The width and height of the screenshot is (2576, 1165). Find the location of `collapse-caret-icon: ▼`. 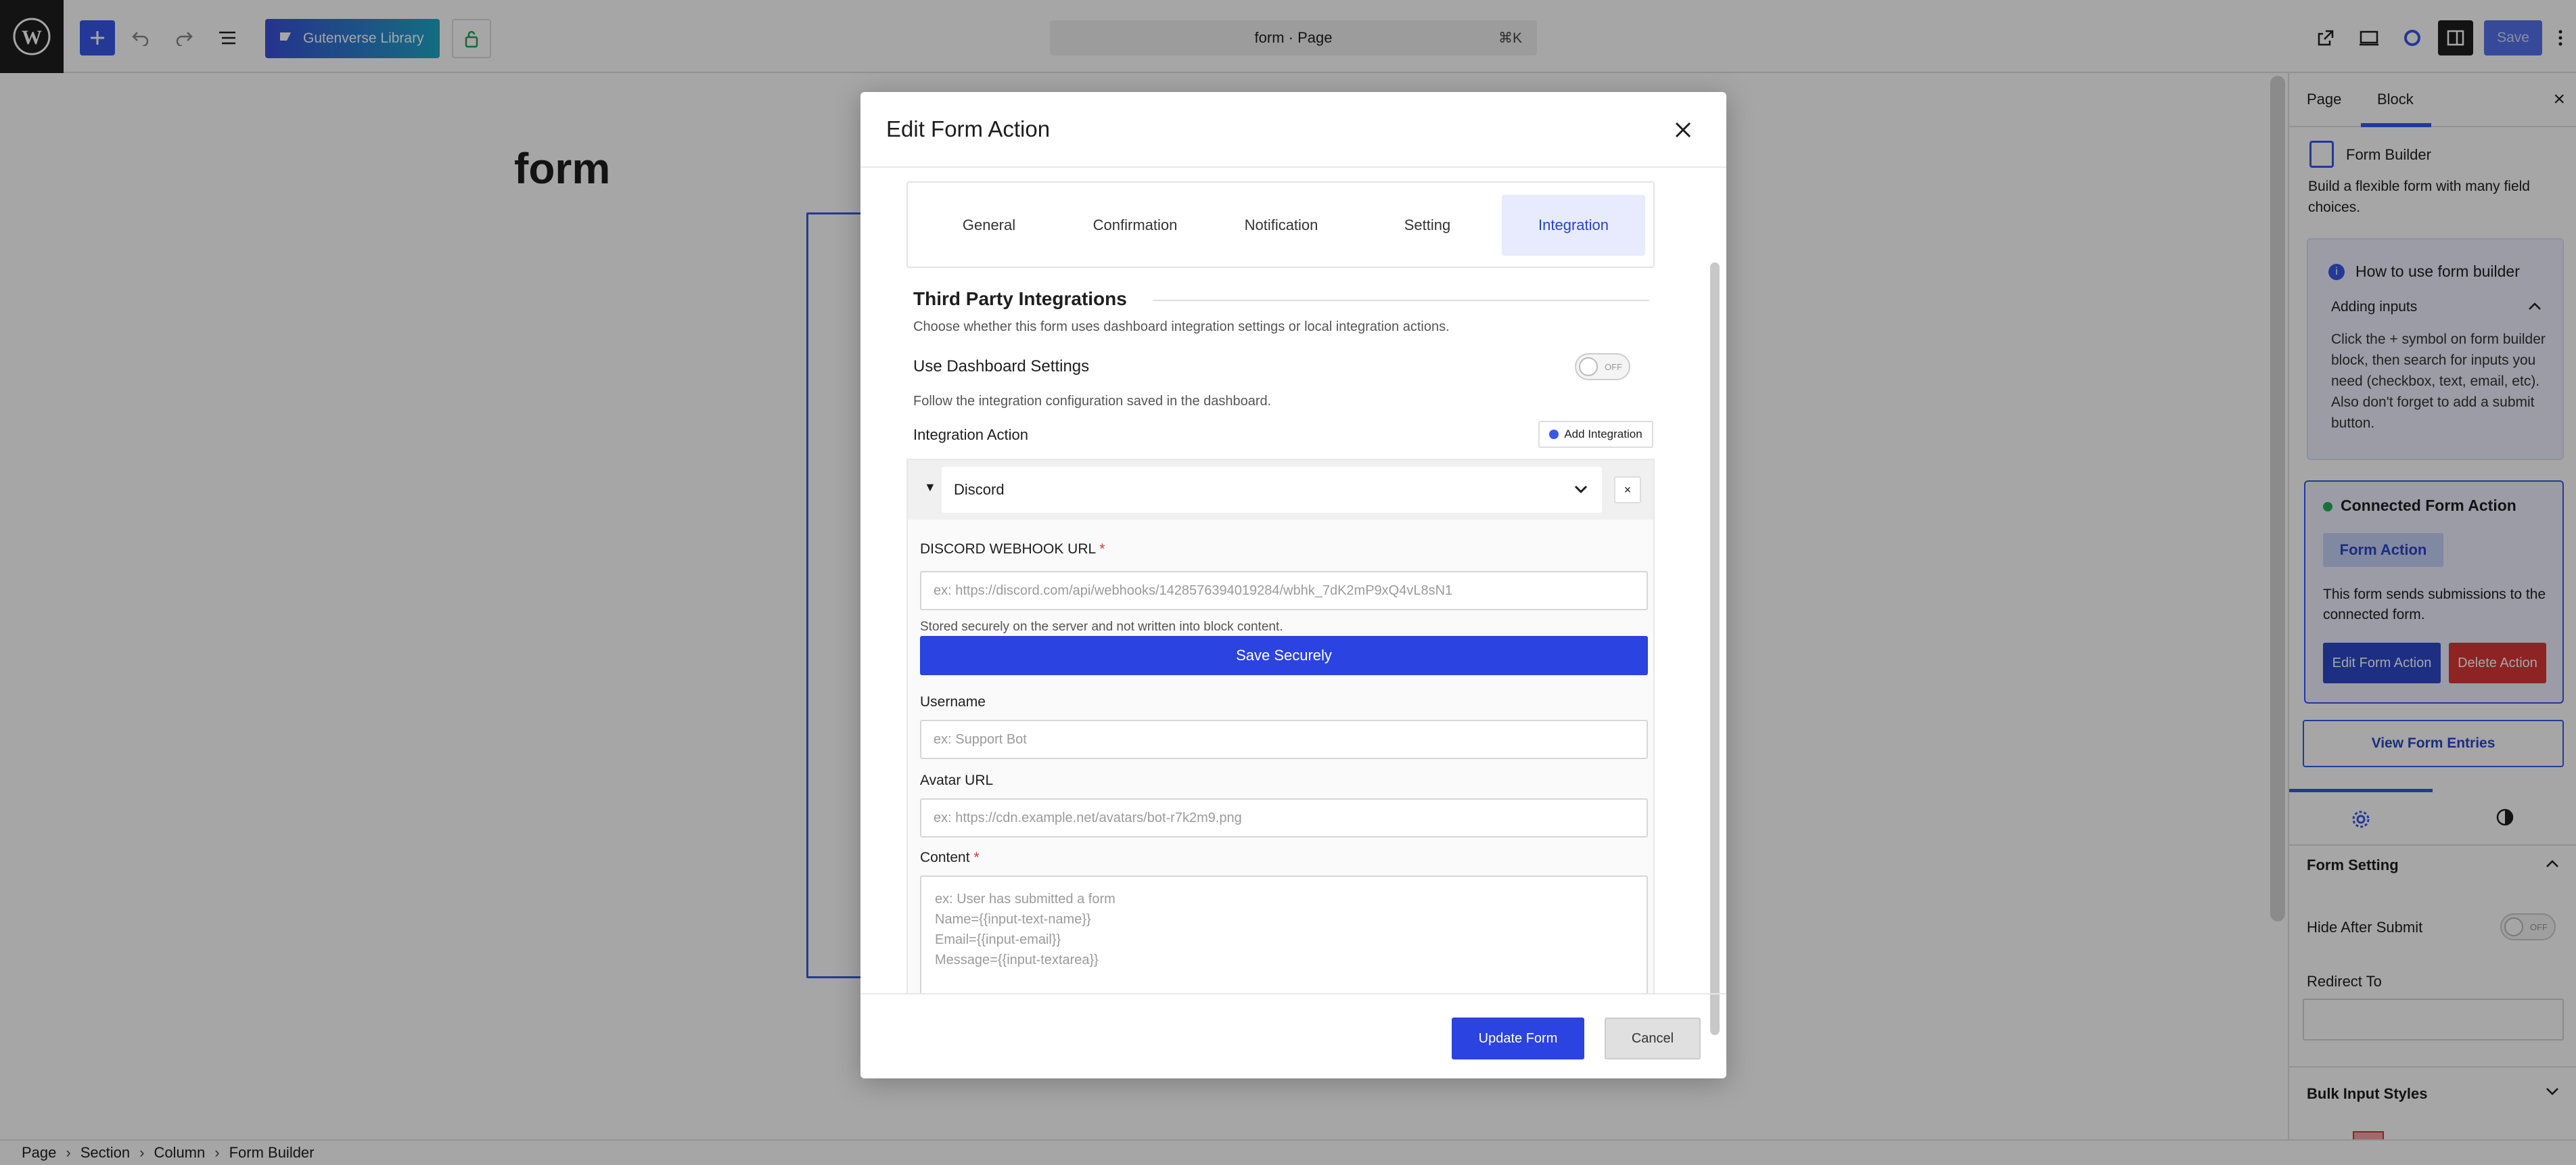

collapse-caret-icon: ▼ is located at coordinates (930, 487).